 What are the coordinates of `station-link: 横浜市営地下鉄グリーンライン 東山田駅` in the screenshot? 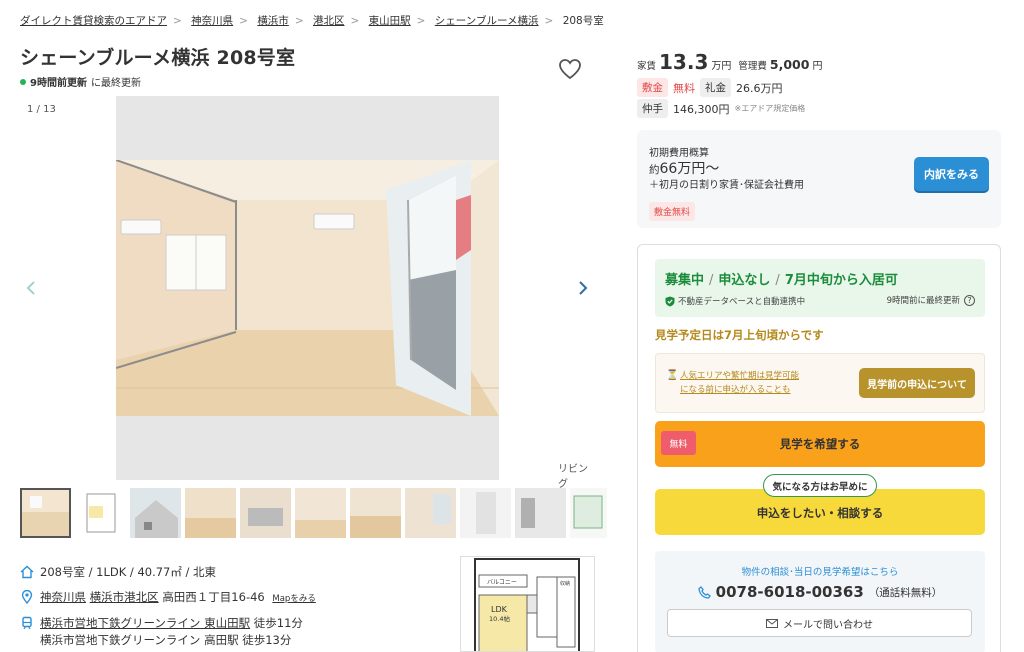 It's located at (145, 623).